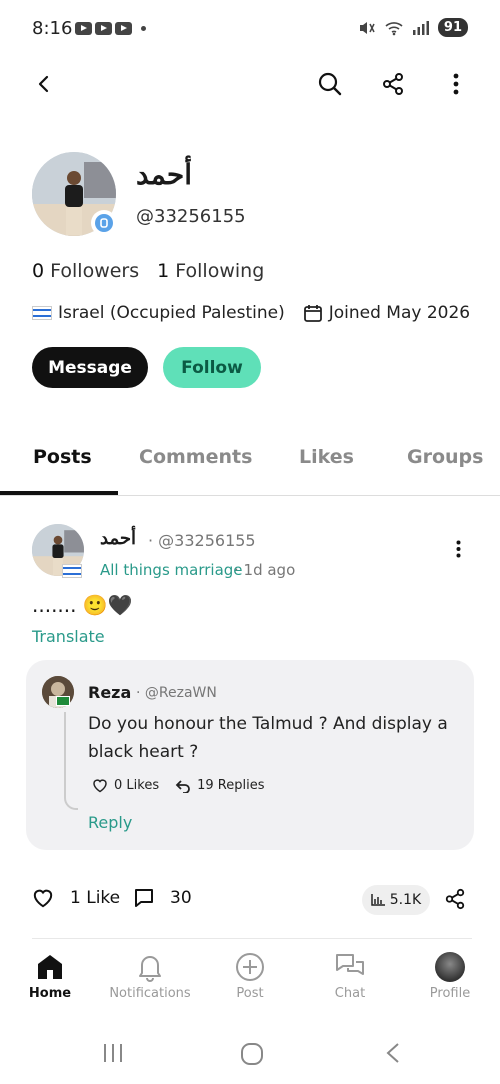  I want to click on post-share-button, so click(455, 901).